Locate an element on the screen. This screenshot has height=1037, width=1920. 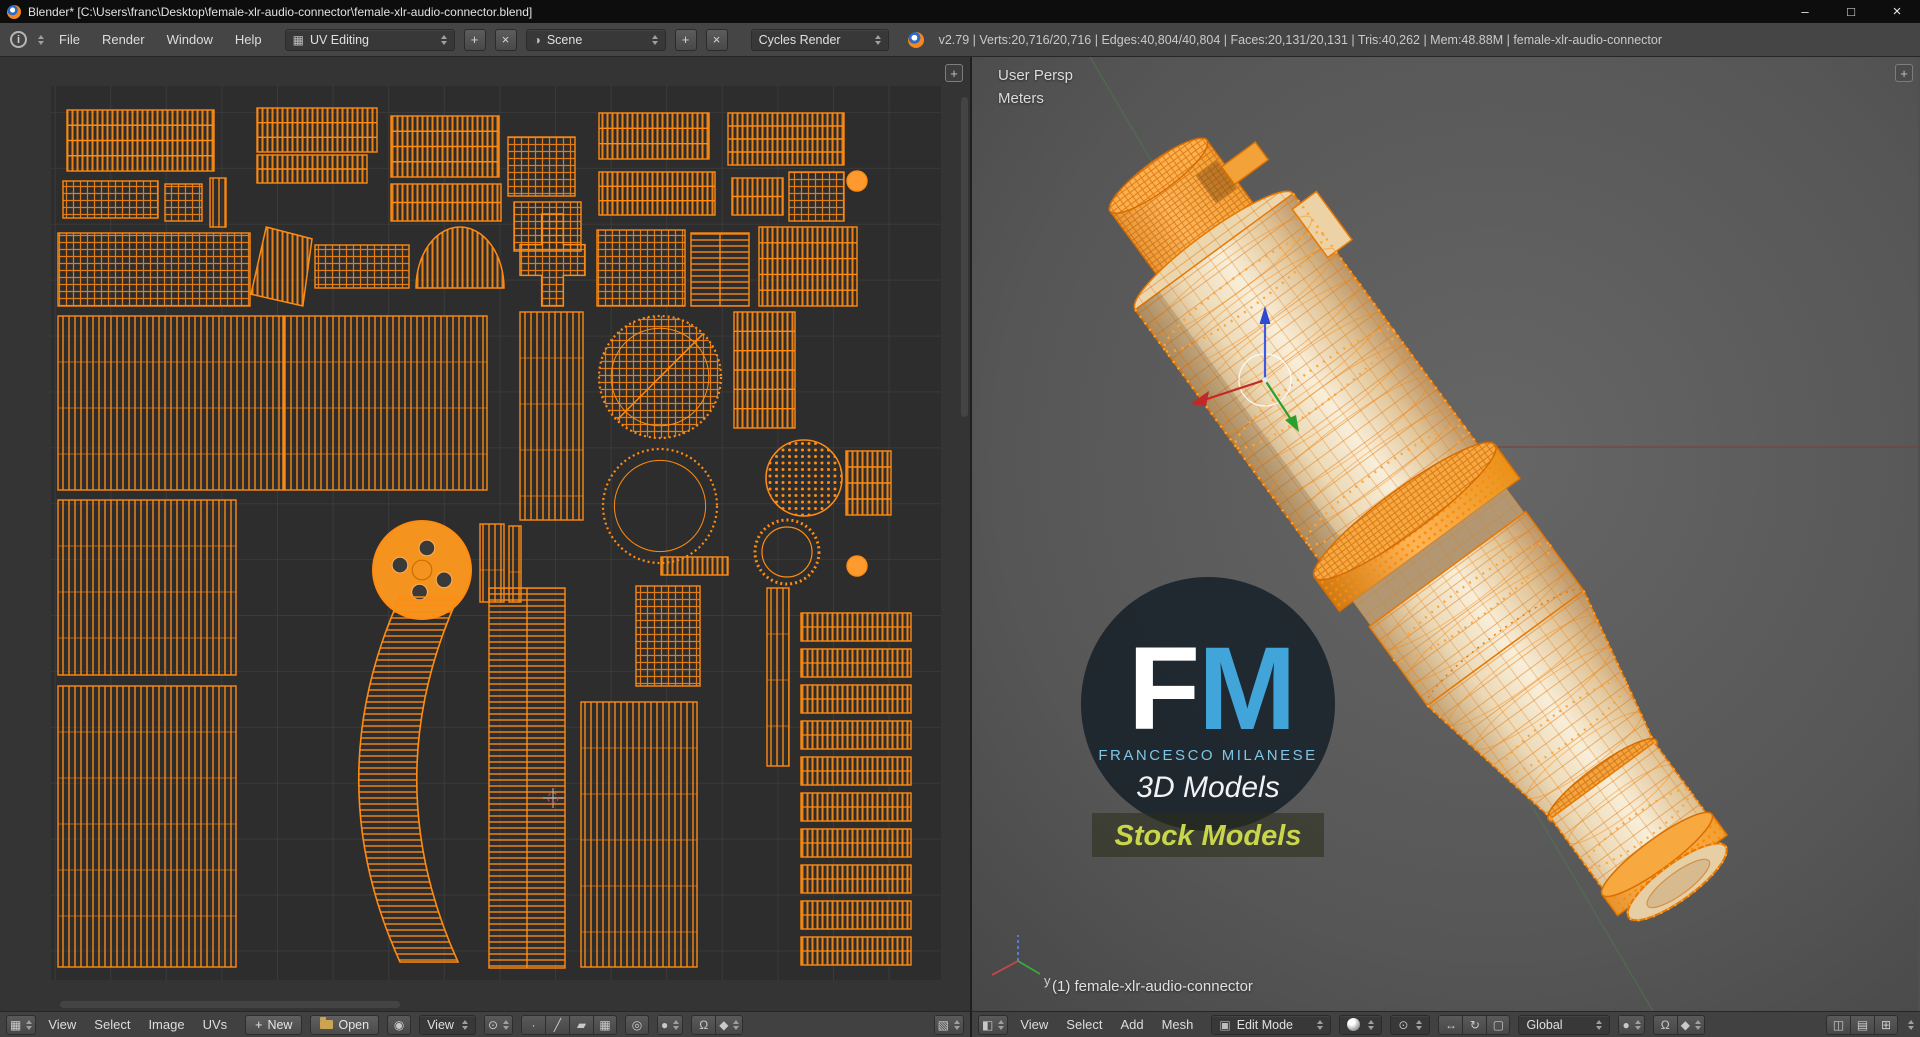
render-engine-dropdown: Cycles Render is located at coordinates (819, 39).